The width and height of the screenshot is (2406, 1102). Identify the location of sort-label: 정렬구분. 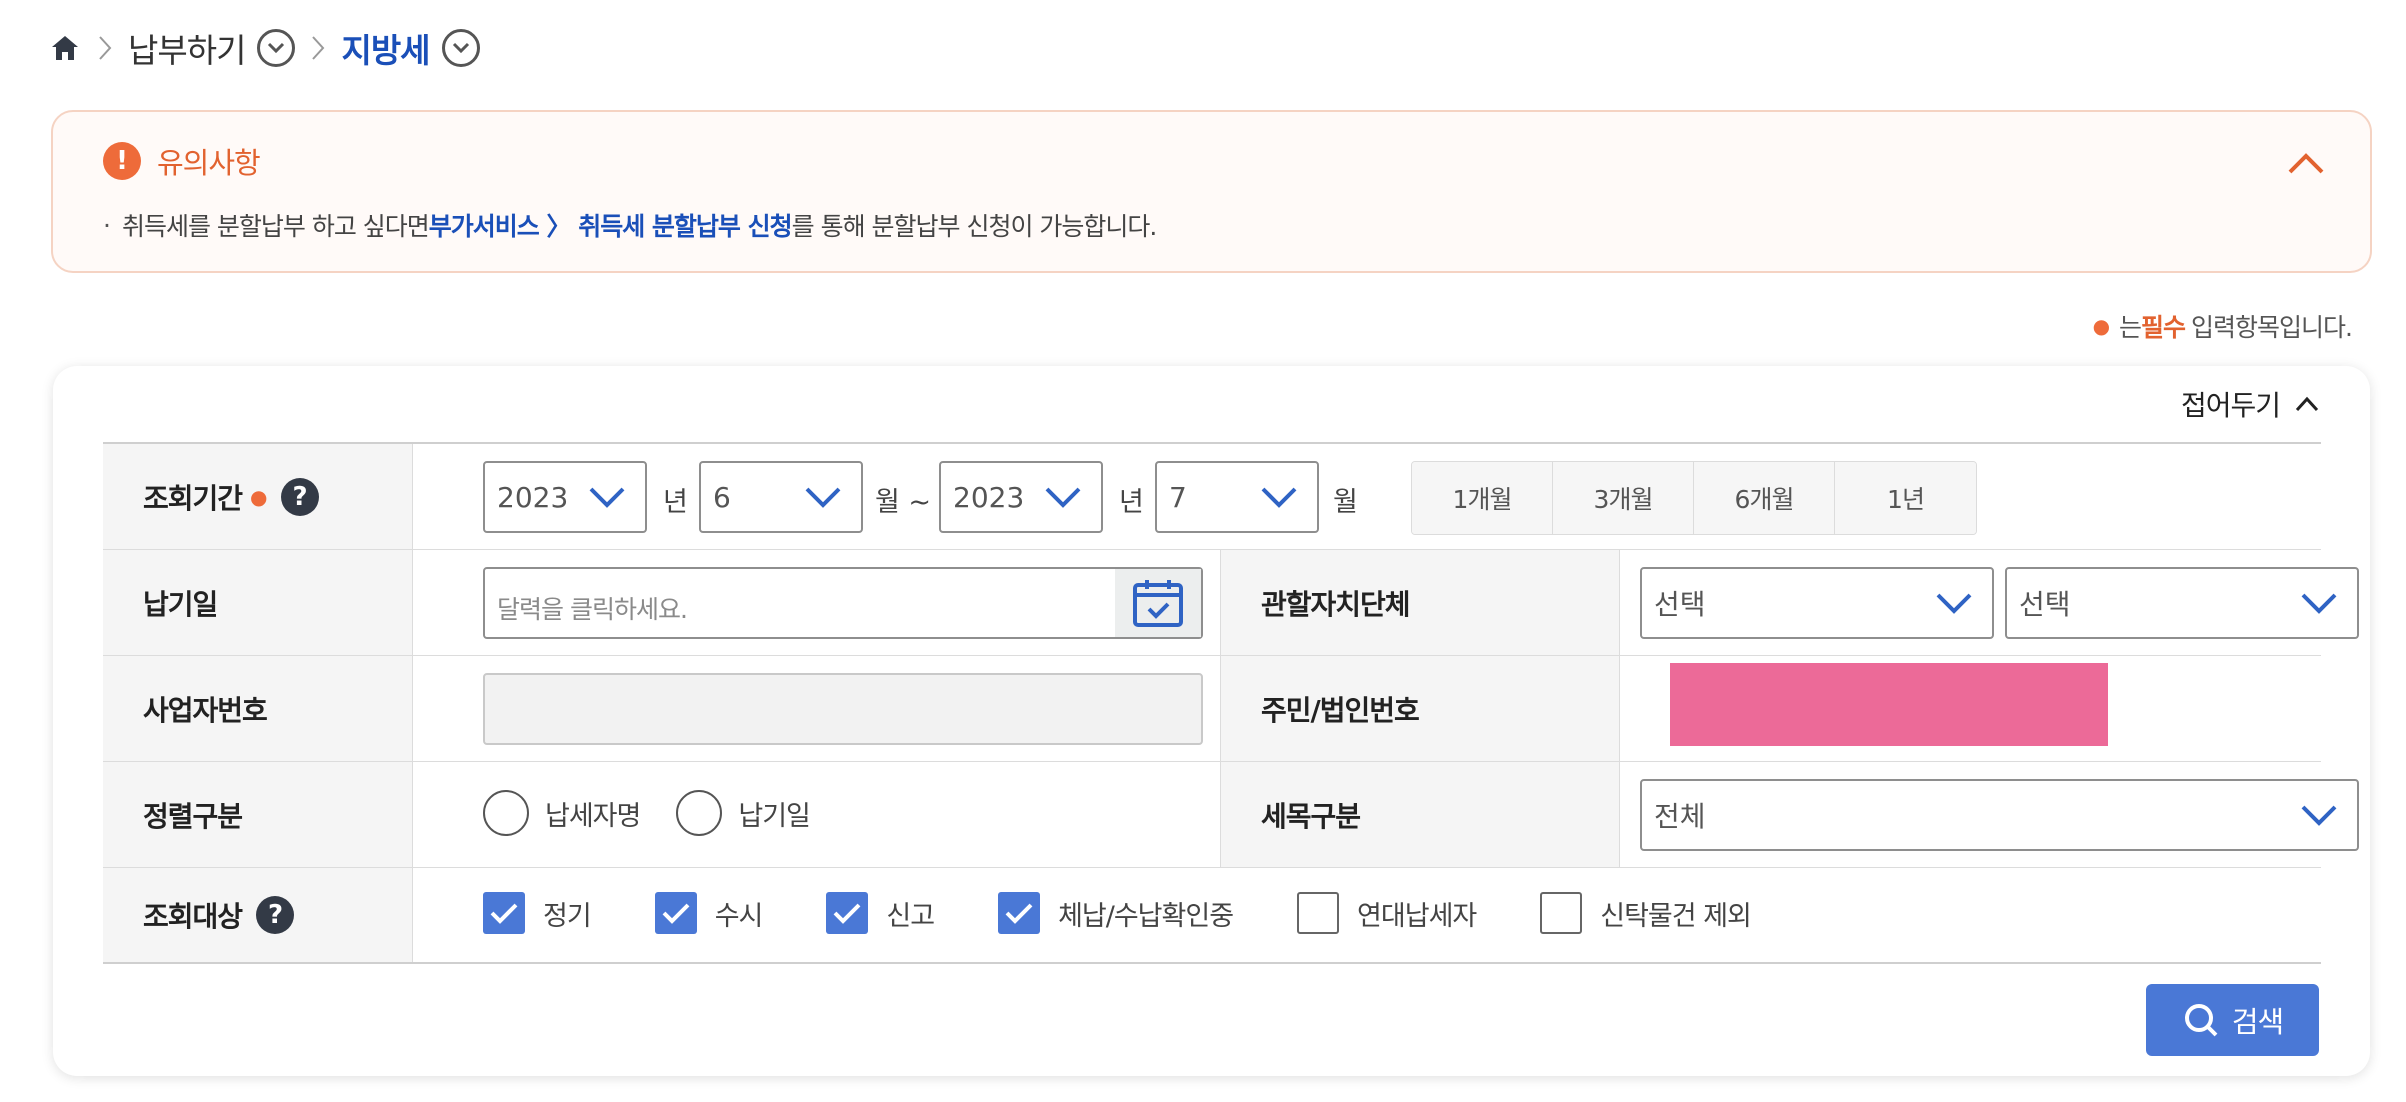
(258, 814).